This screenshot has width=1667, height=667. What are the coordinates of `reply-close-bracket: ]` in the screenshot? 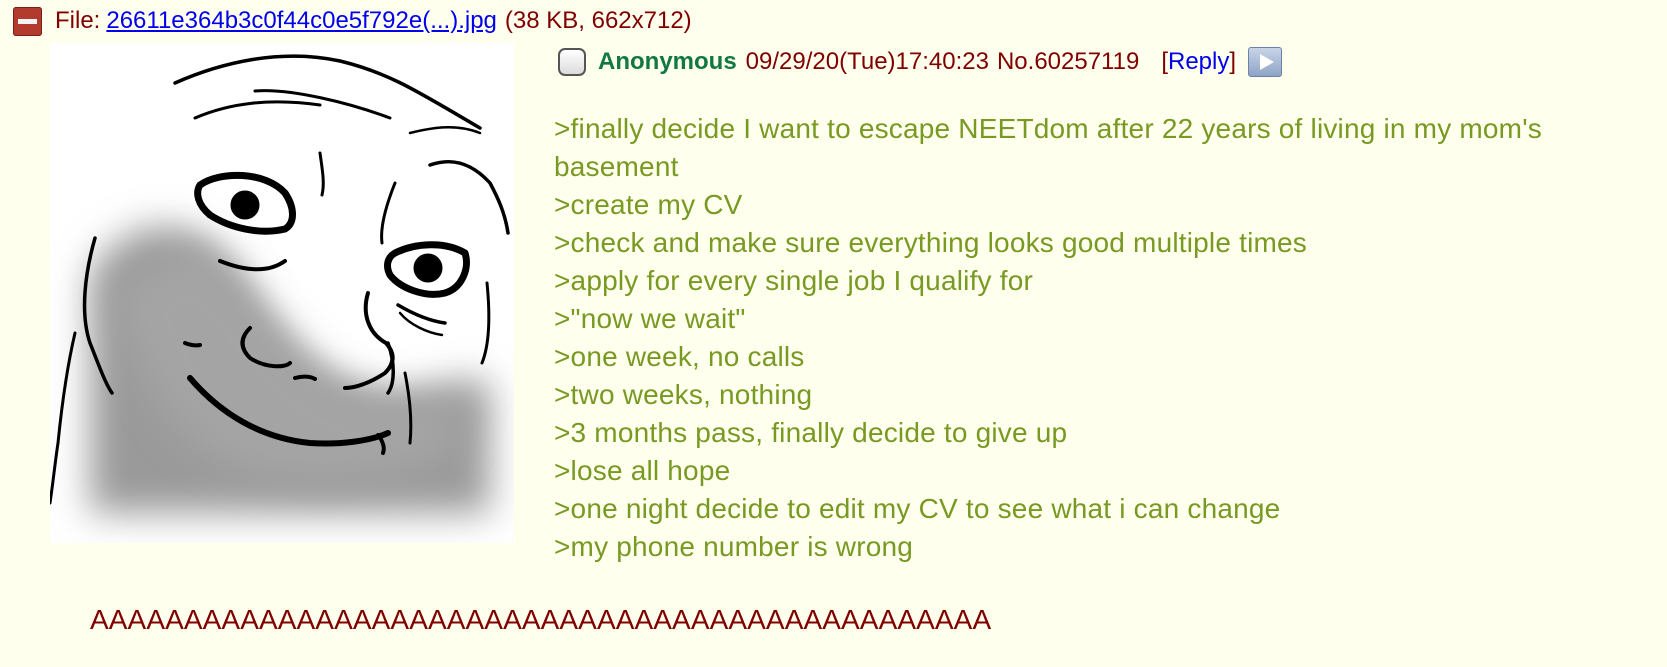 It's located at (1233, 61).